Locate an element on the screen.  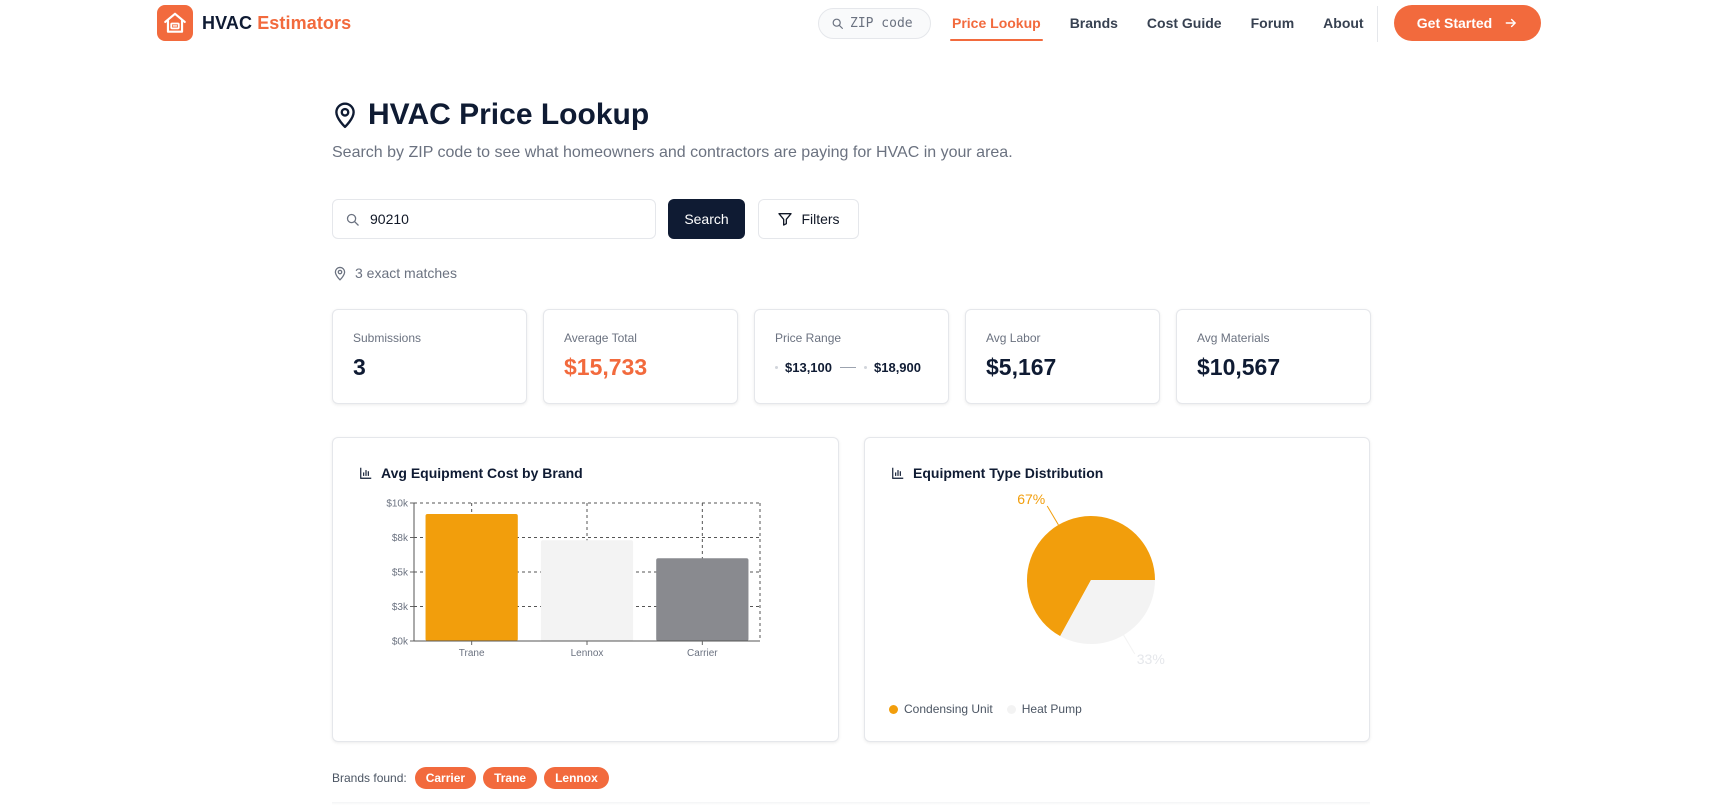
x-tick-label: Carrier is located at coordinates (702, 653).